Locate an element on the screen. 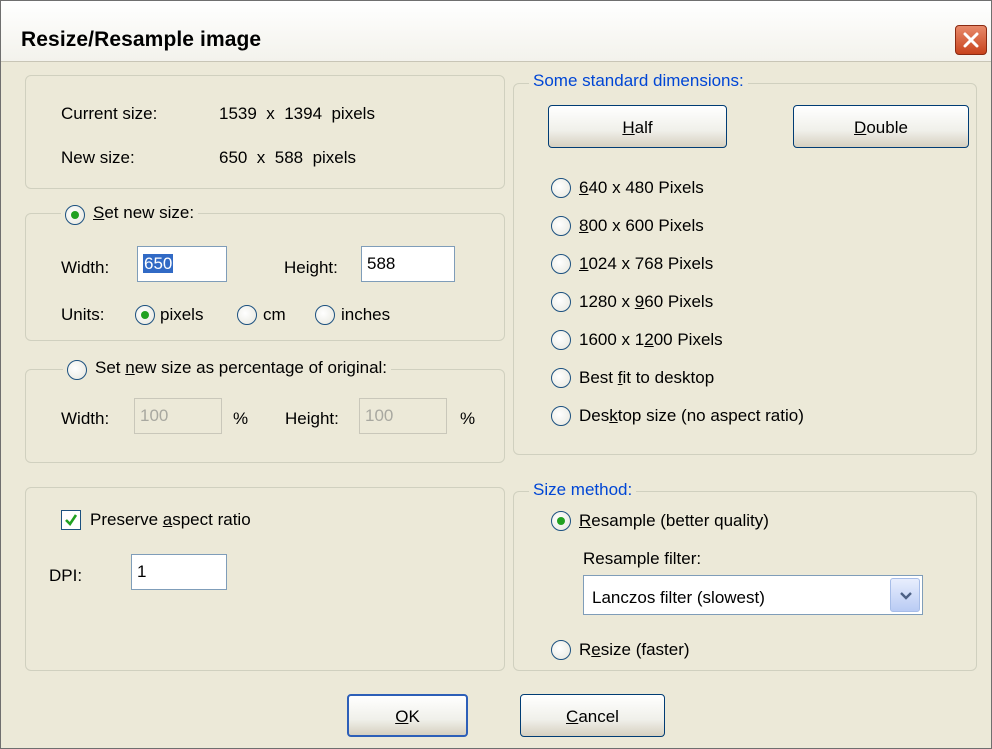  current-size-value: 1539 x 1394 pixels is located at coordinates (297, 113).